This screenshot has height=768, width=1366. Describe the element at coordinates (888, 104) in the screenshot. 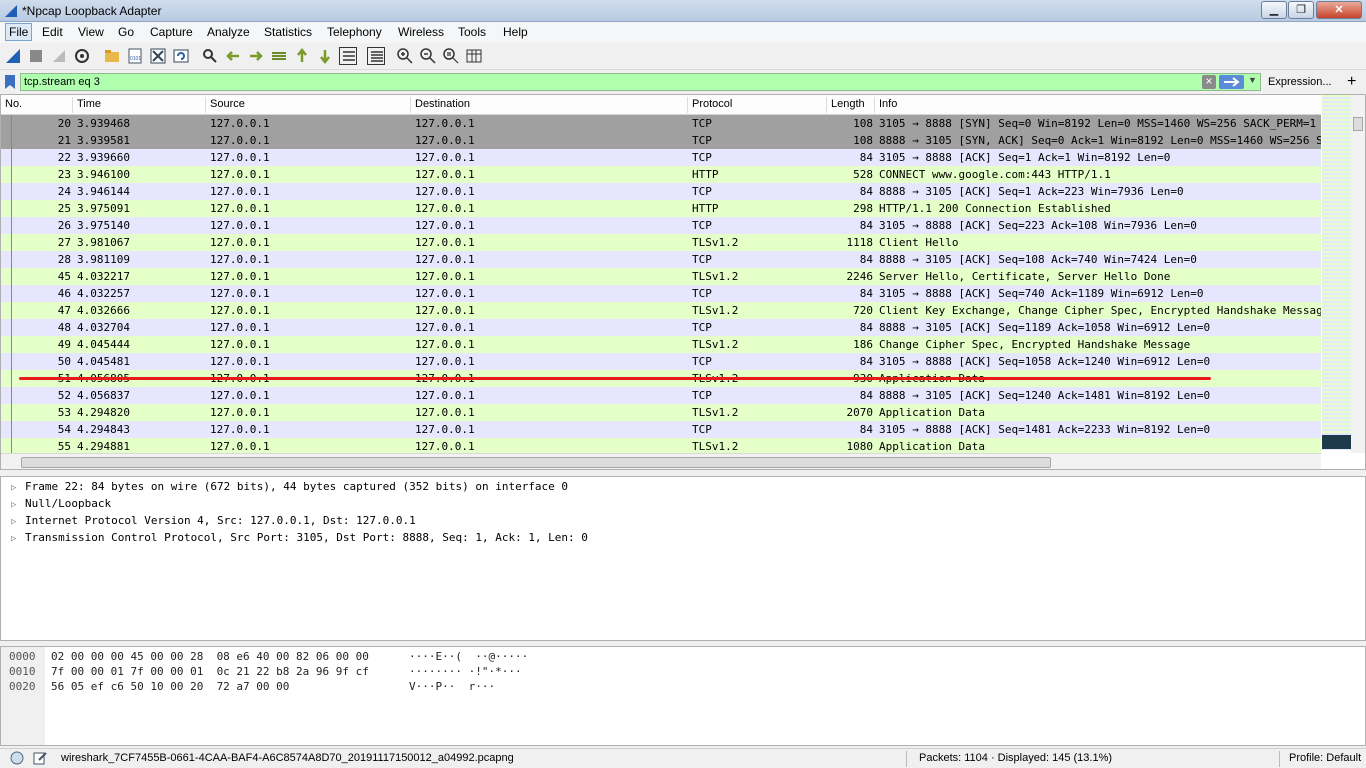

I see `column-info: Info` at that location.